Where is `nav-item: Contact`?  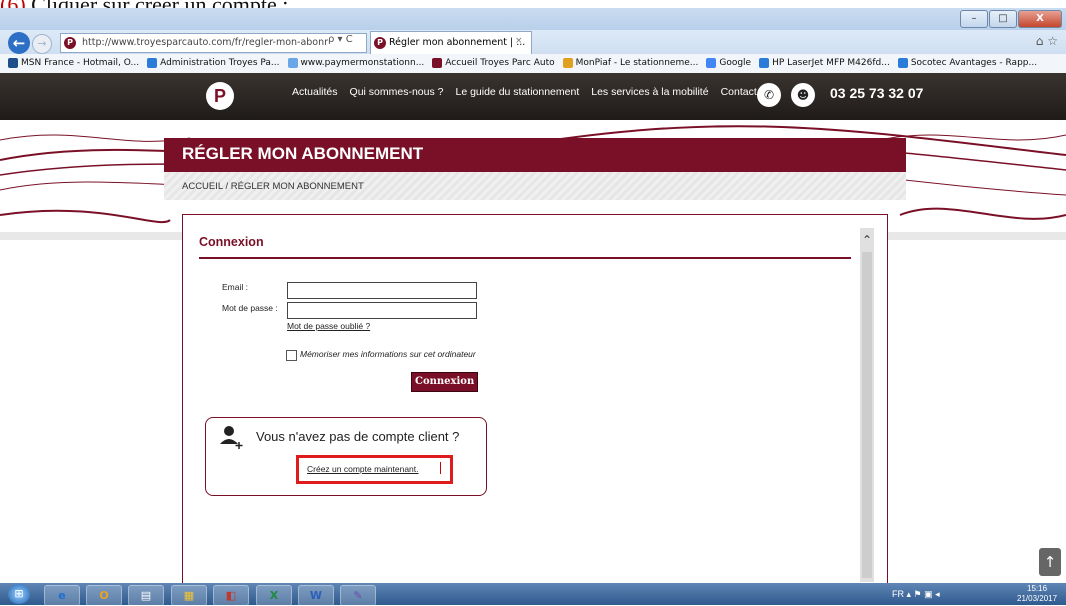
nav-item: Contact is located at coordinates (739, 92).